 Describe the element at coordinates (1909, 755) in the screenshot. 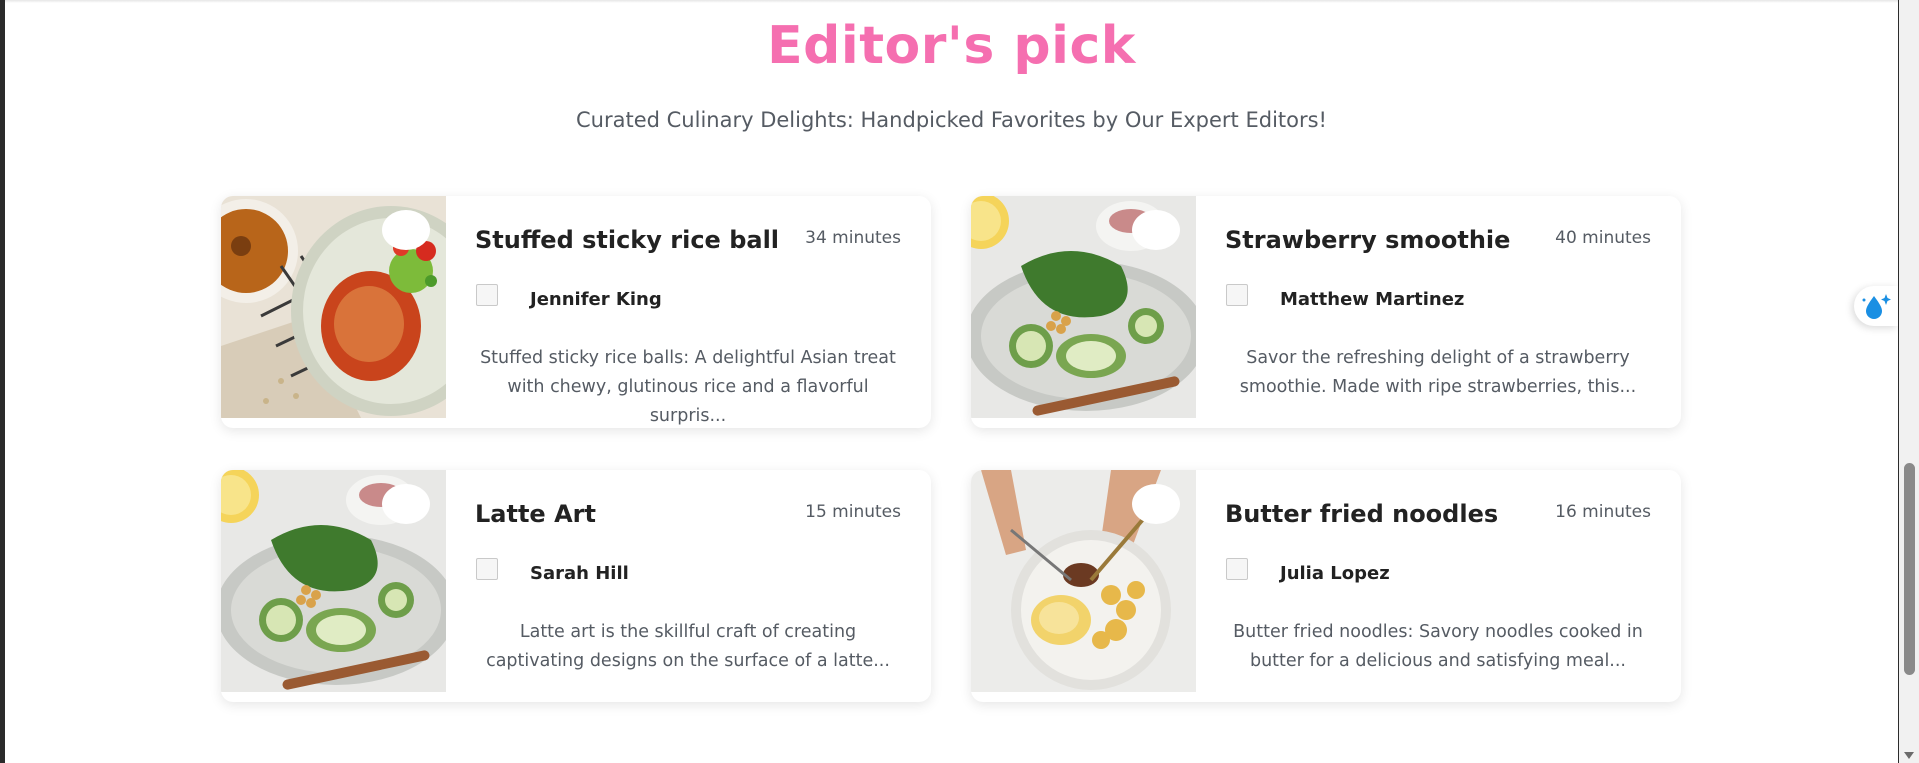

I see `scroll-down-arrow-icon` at that location.